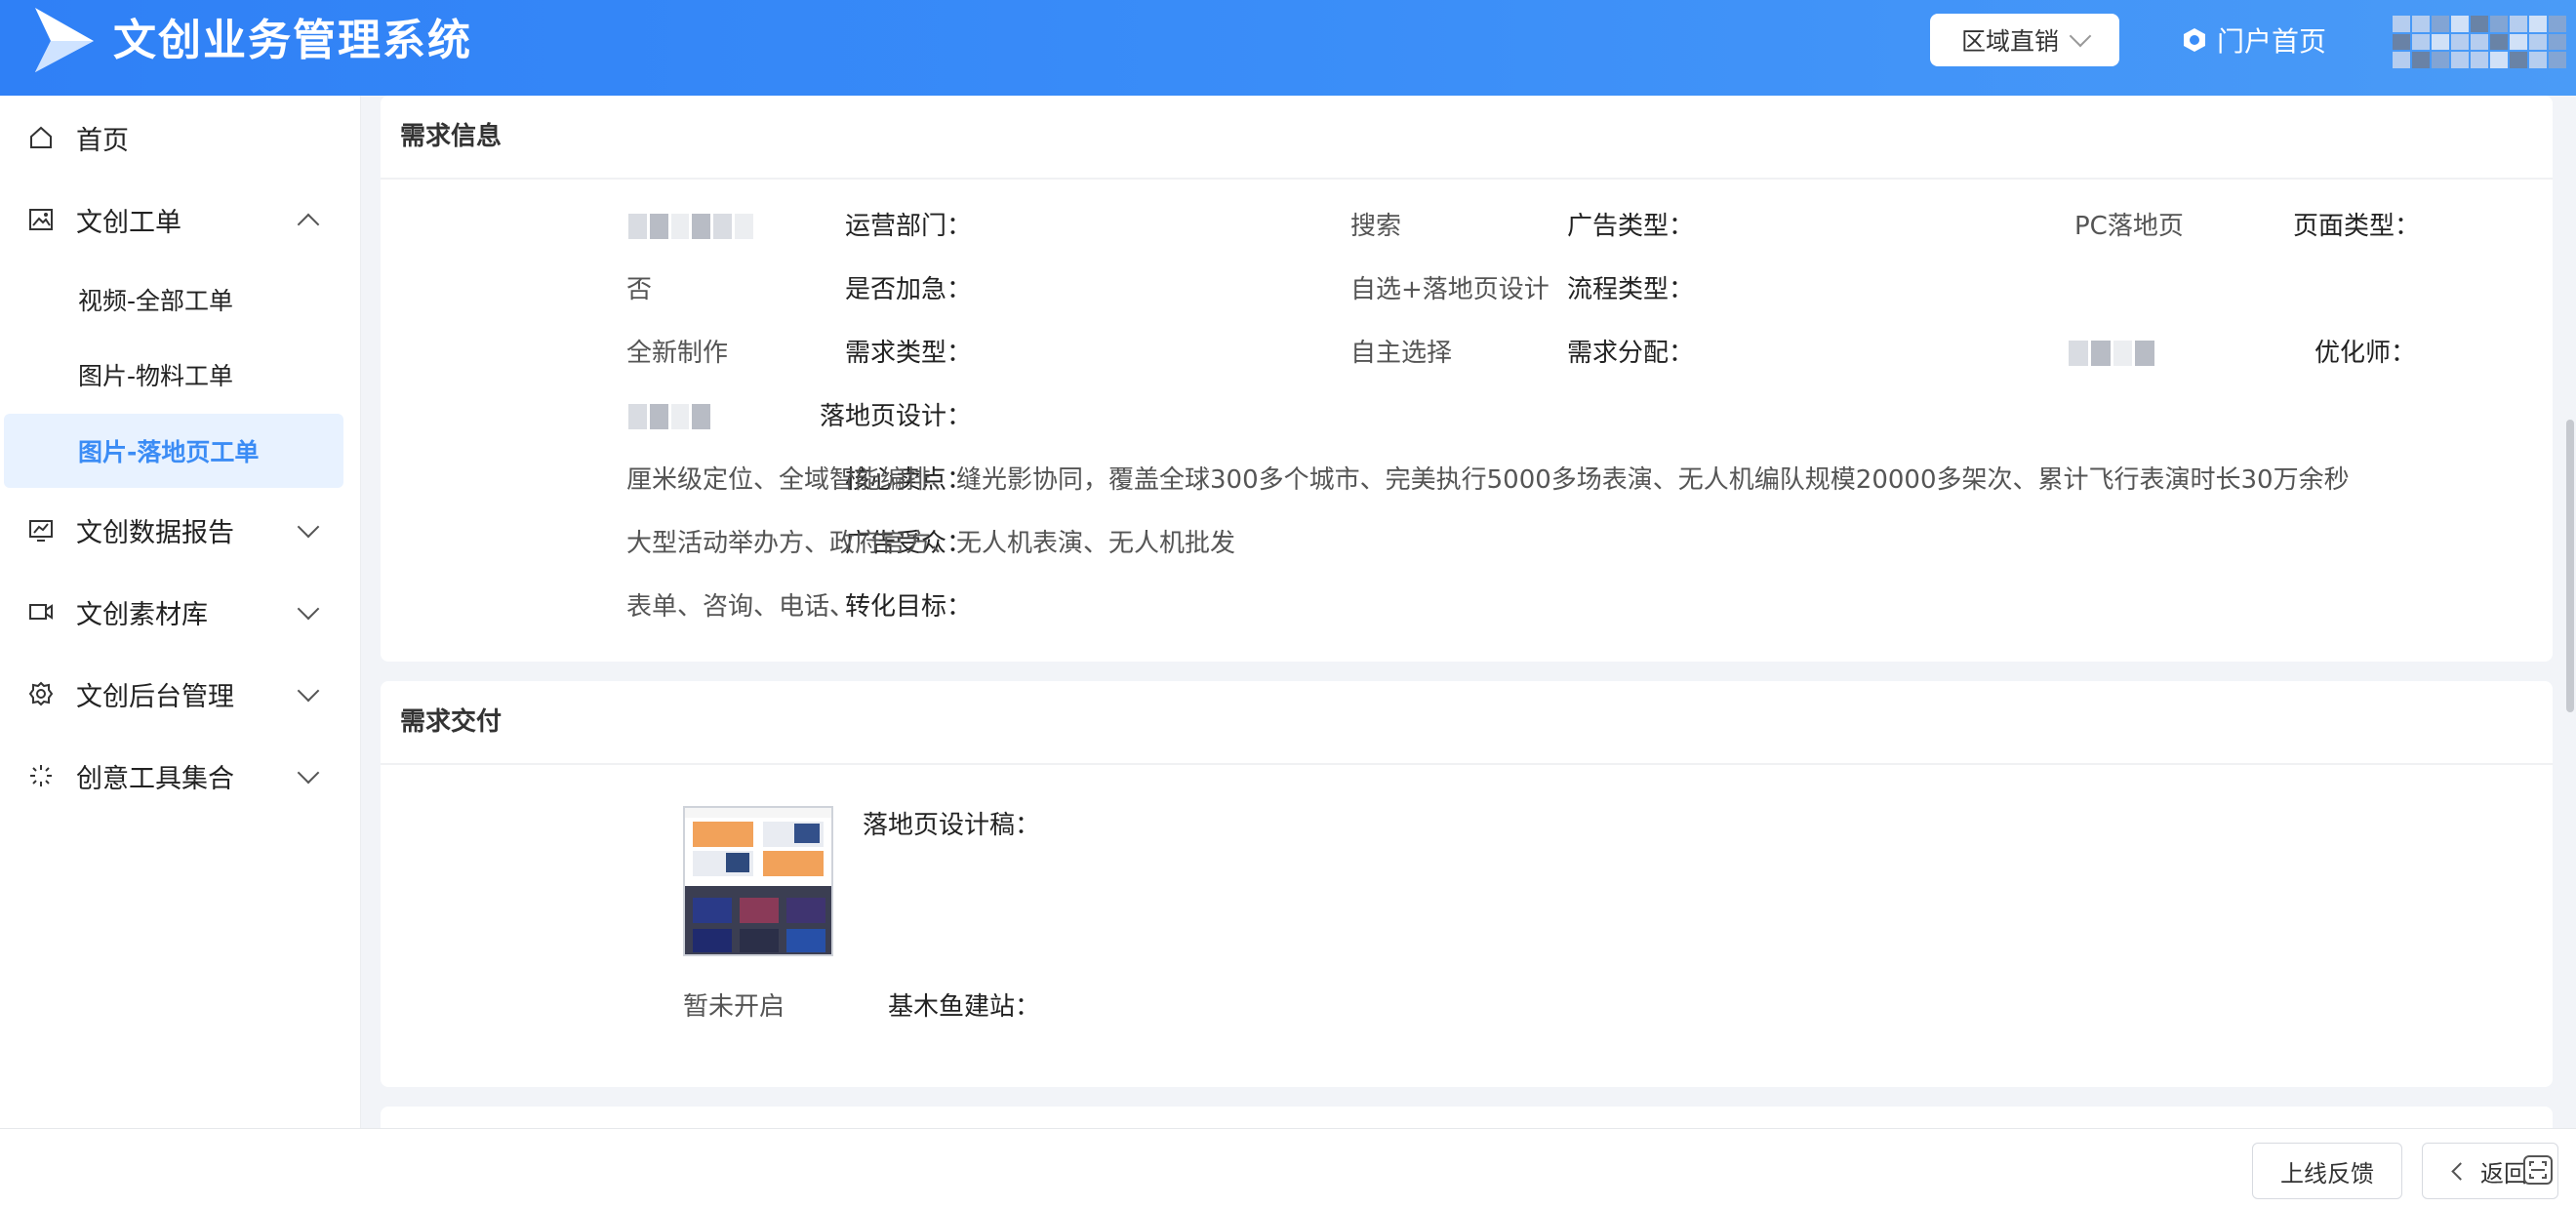 Image resolution: width=2576 pixels, height=1208 pixels. What do you see at coordinates (292, 40) in the screenshot?
I see `app-title: 文创业务管理系统` at bounding box center [292, 40].